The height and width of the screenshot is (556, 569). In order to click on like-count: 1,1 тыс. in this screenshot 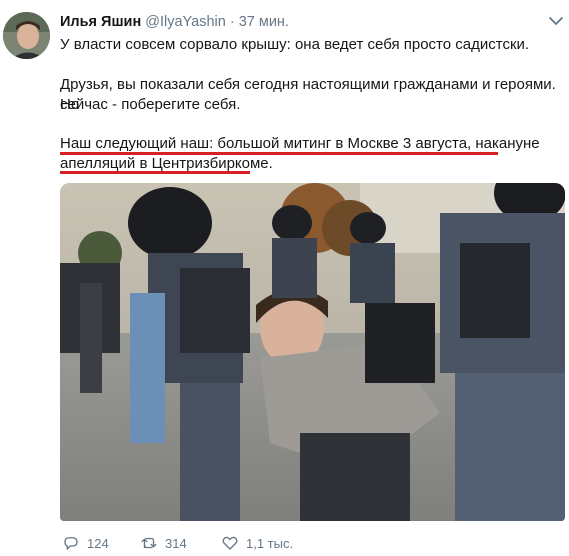, I will do `click(270, 543)`.